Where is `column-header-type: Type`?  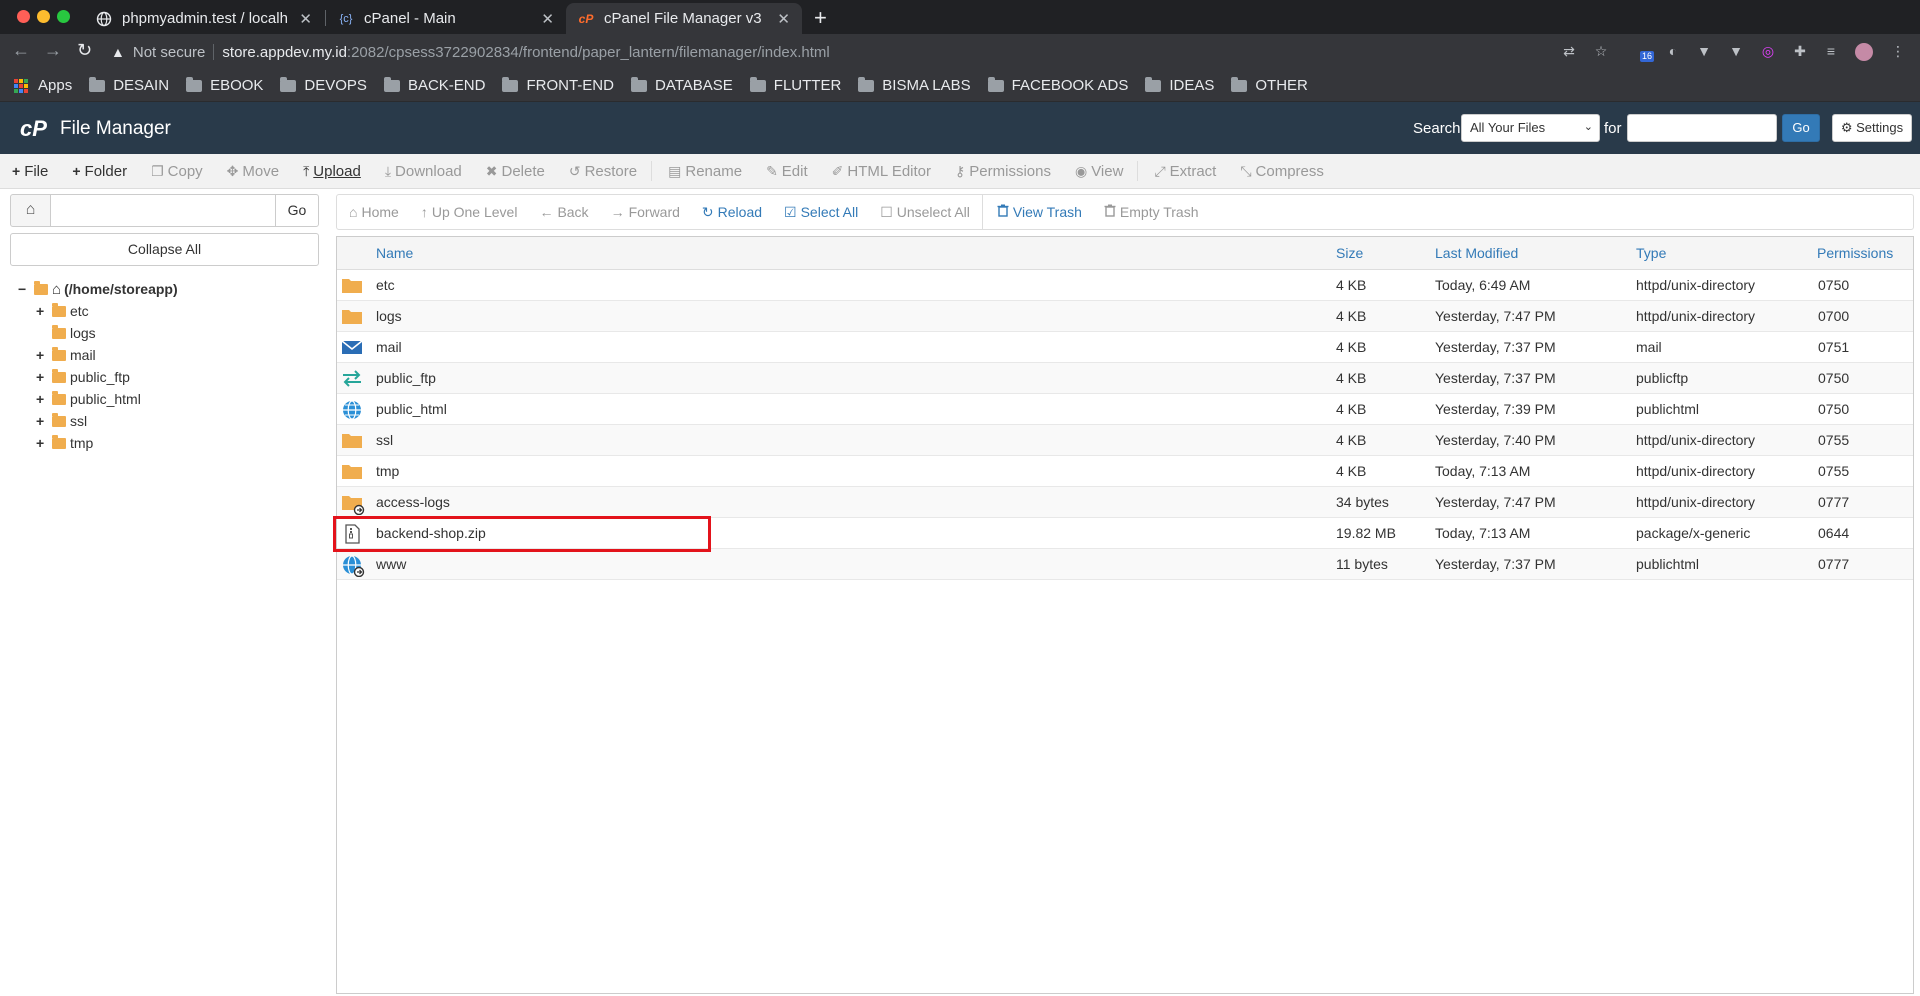 column-header-type: Type is located at coordinates (1651, 253).